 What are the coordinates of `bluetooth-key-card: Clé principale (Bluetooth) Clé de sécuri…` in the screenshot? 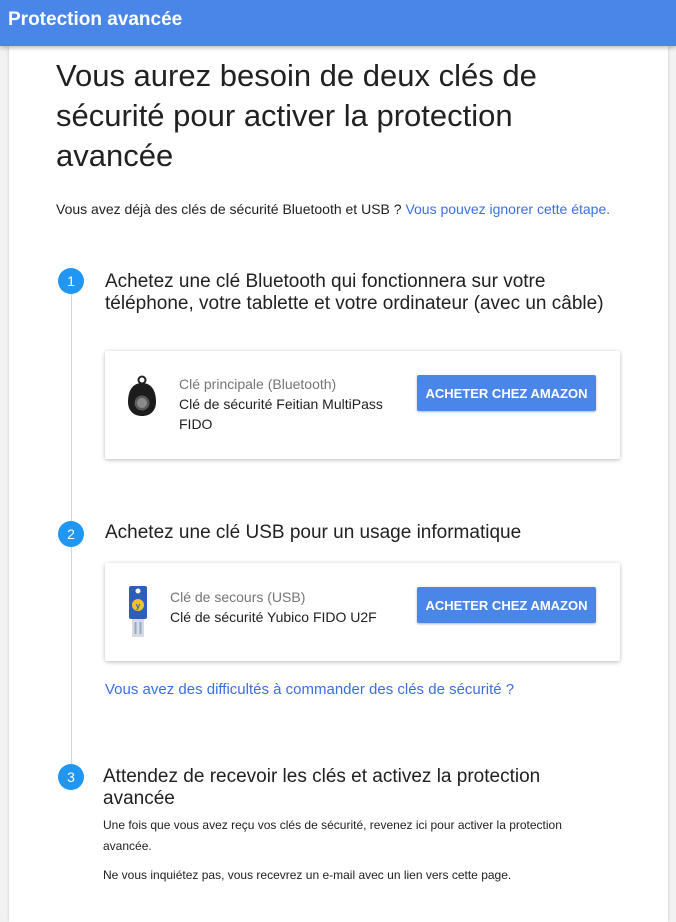 It's located at (362, 405).